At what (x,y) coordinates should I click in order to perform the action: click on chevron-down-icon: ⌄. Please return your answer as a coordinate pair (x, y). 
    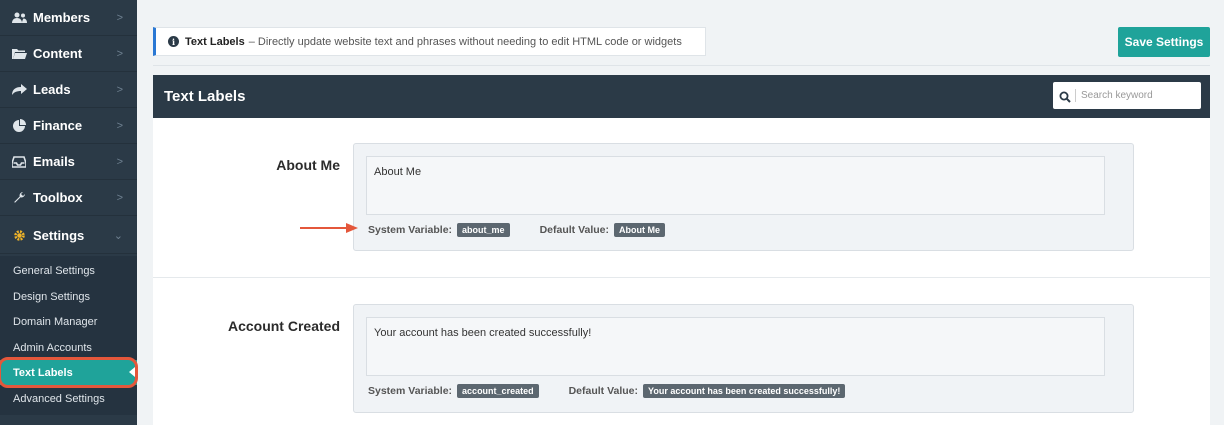
    Looking at the image, I should click on (118, 236).